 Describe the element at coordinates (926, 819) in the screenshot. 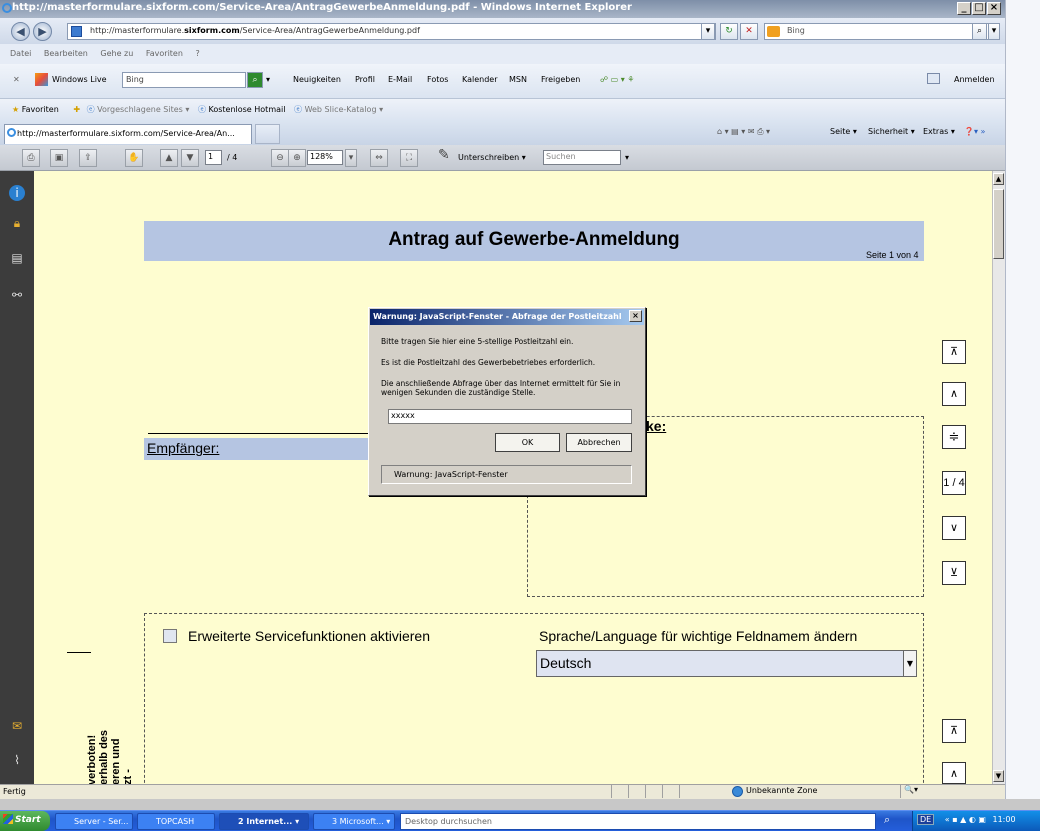

I see `language-indicator: DE` at that location.